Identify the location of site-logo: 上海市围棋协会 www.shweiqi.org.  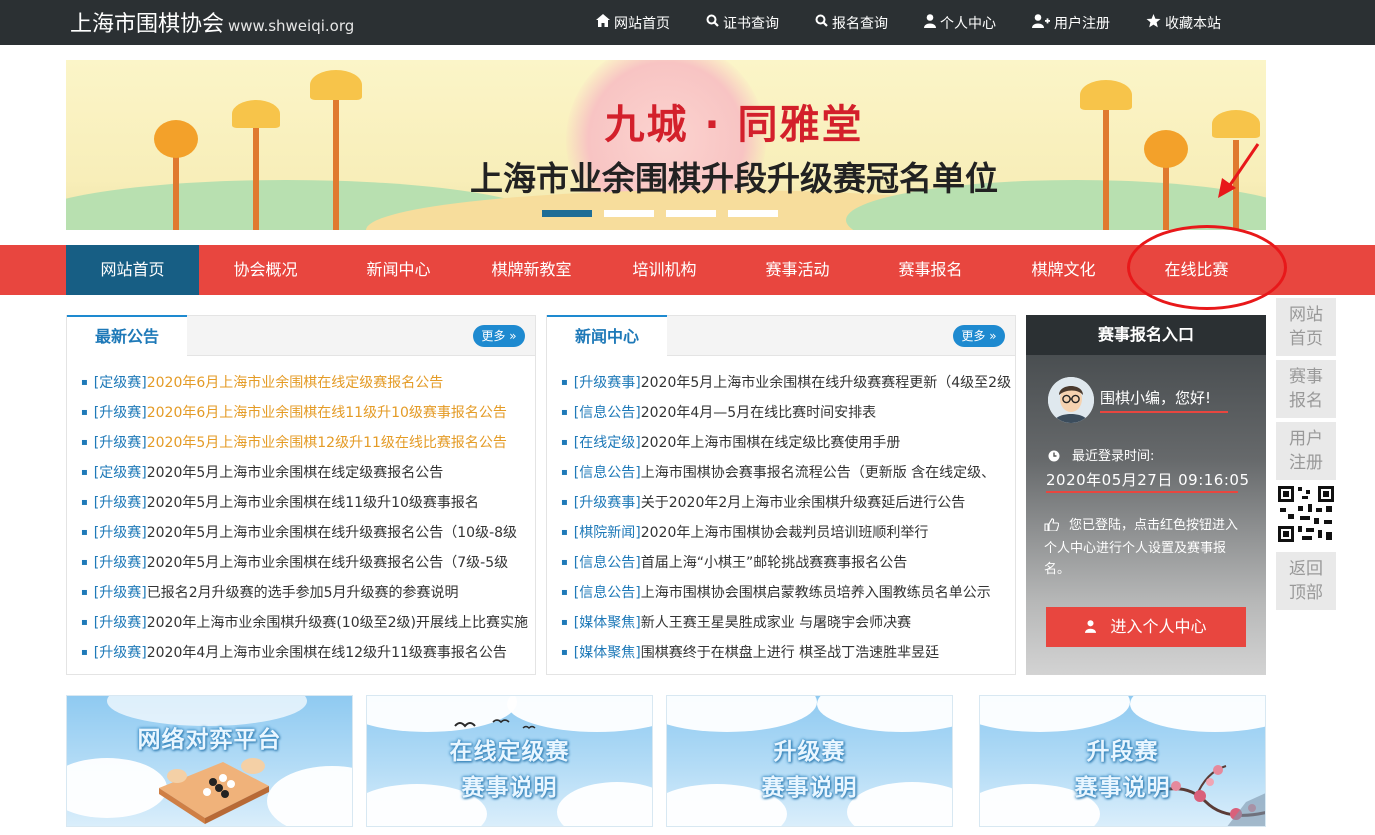
(212, 22).